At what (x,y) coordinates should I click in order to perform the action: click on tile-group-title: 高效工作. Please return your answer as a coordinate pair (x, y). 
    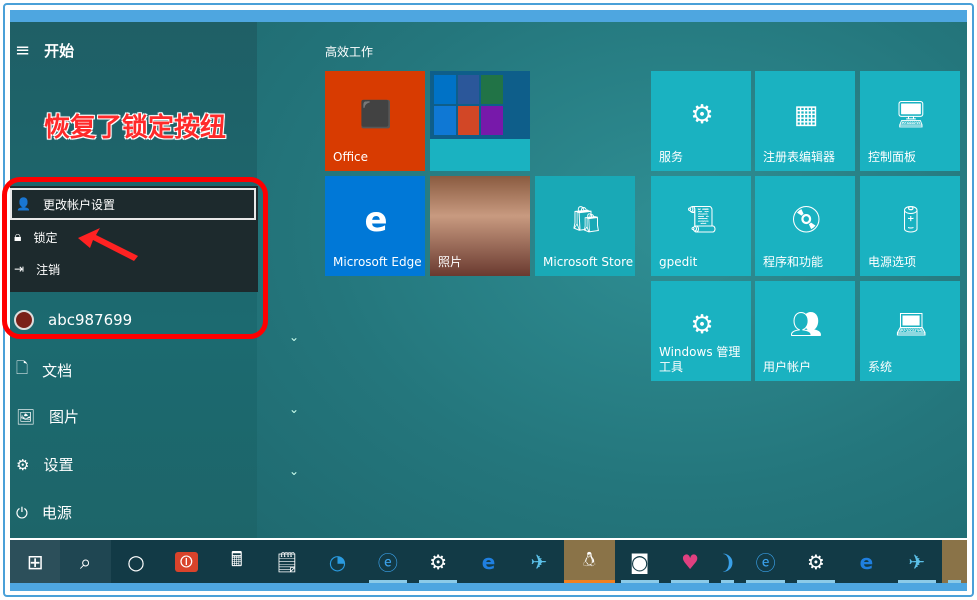
    Looking at the image, I should click on (349, 52).